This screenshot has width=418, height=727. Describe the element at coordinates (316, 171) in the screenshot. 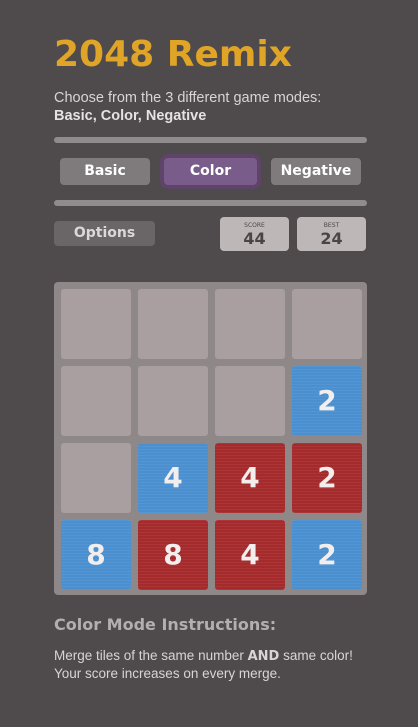

I see `negative-mode-button: Negative` at that location.